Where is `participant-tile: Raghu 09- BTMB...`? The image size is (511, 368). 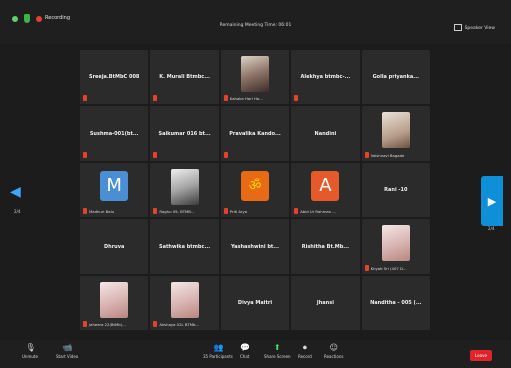 participant-tile: Raghu 09- BTMB... is located at coordinates (184, 190).